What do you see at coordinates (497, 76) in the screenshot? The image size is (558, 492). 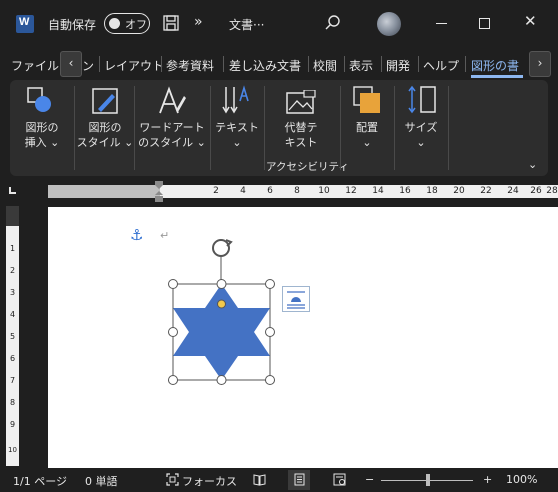 I see `active-tab-indicator` at bounding box center [497, 76].